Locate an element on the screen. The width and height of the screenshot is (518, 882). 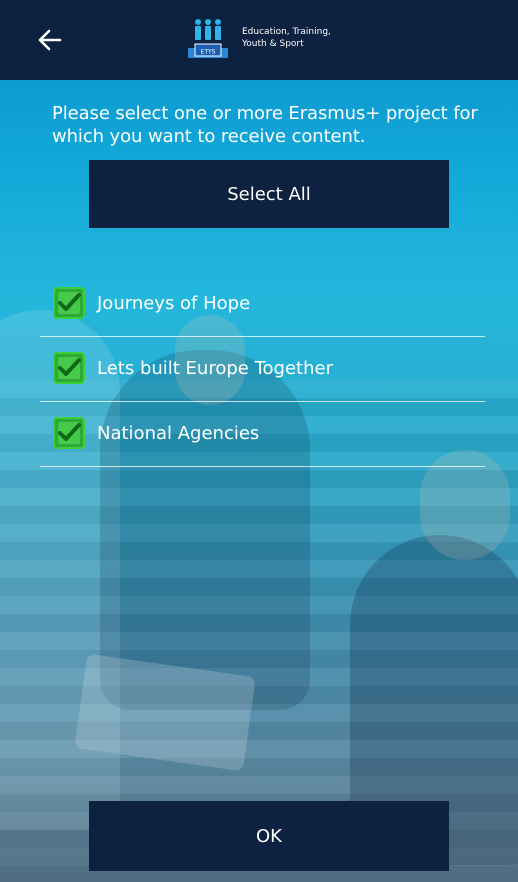
project-label: Lets built Europe Together is located at coordinates (215, 368).